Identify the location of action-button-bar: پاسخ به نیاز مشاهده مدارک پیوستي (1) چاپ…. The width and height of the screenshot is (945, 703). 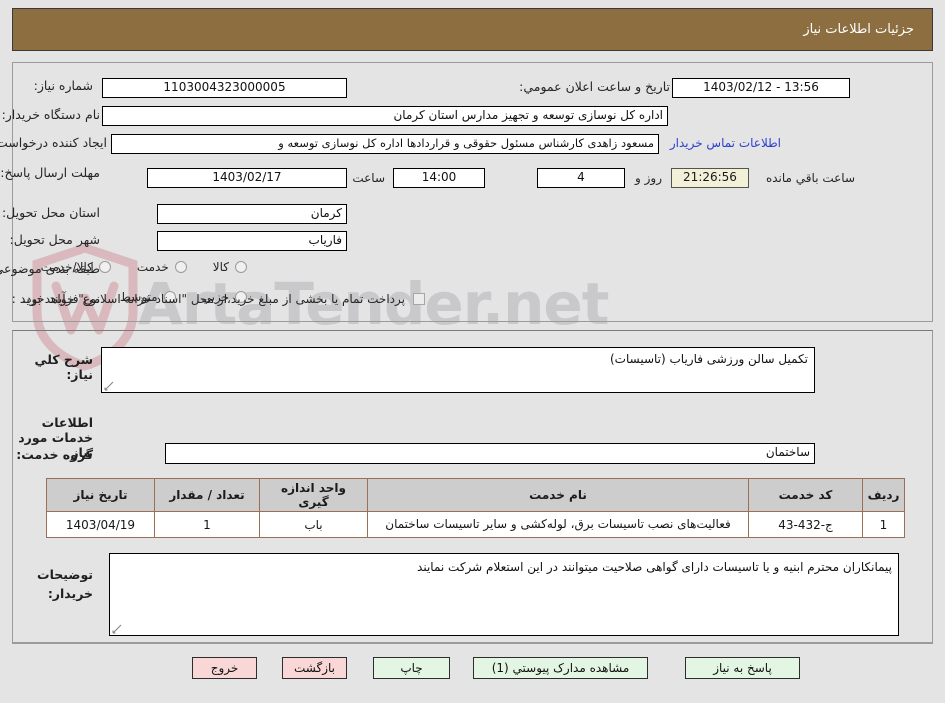
(472, 669).